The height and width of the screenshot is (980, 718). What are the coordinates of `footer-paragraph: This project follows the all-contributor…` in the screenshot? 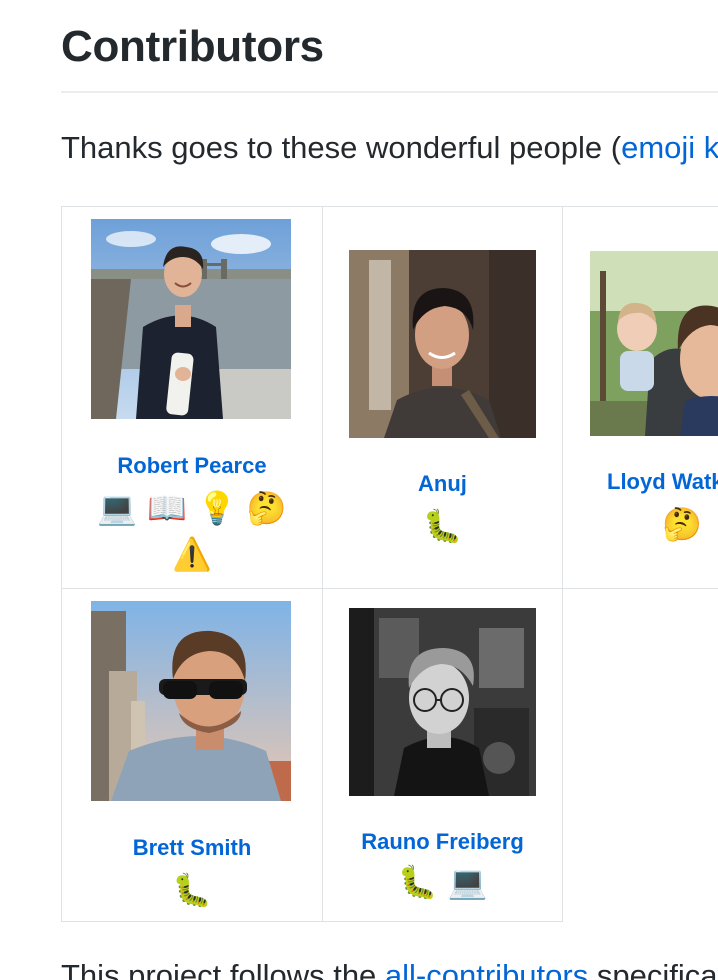 It's located at (389, 969).